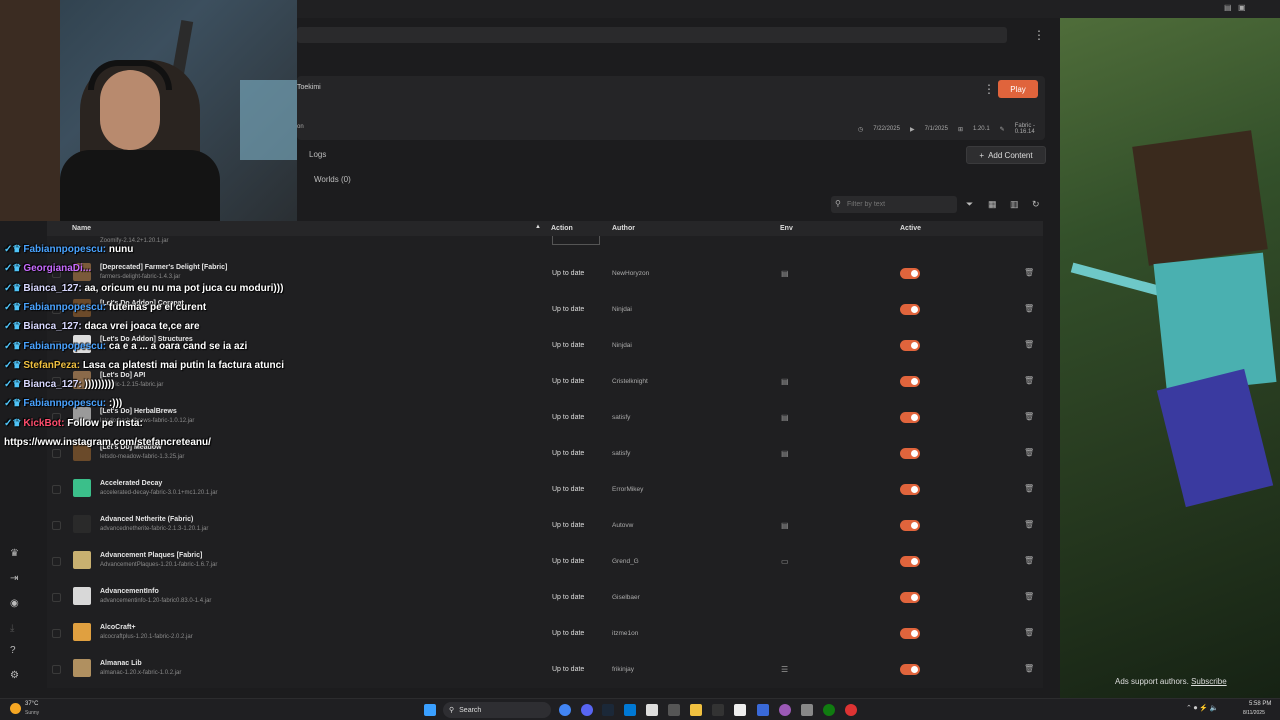  I want to click on mod-author: NewHoryzon, so click(630, 273).